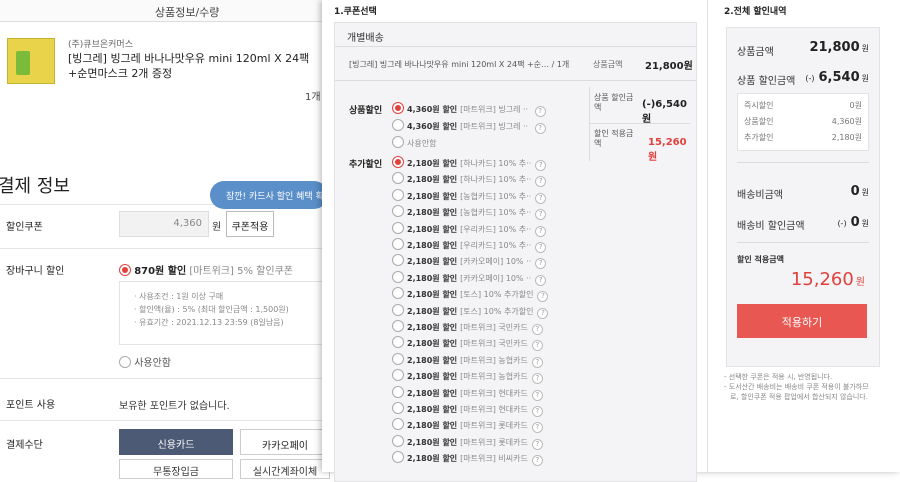 Image resolution: width=900 pixels, height=482 pixels. I want to click on detail-value: 0원, so click(855, 105).